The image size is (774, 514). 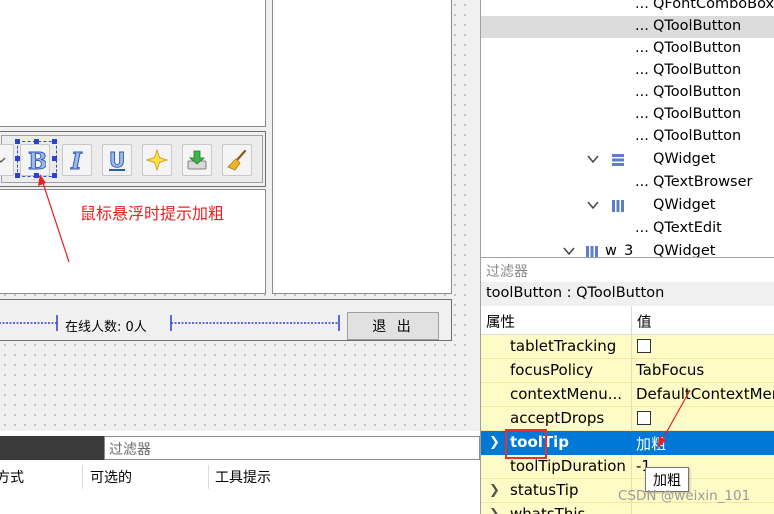 What do you see at coordinates (687, 228) in the screenshot?
I see `tree-item-label: QTextEdit` at bounding box center [687, 228].